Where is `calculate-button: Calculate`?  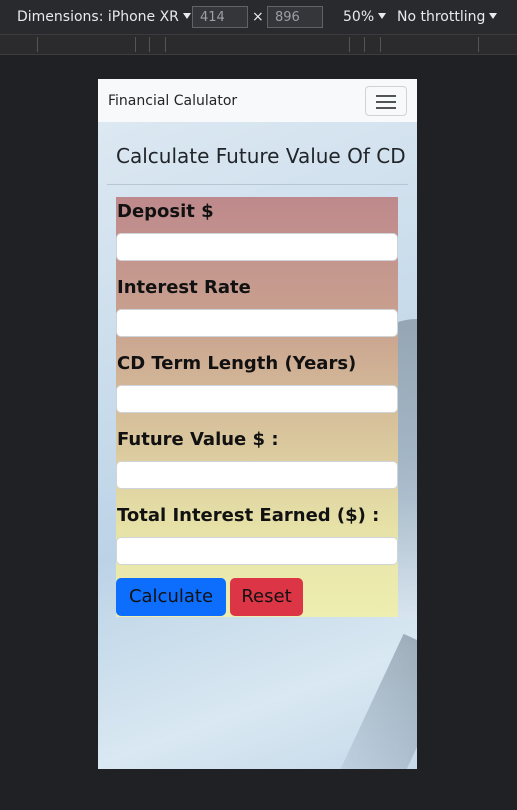 calculate-button: Calculate is located at coordinates (171, 597).